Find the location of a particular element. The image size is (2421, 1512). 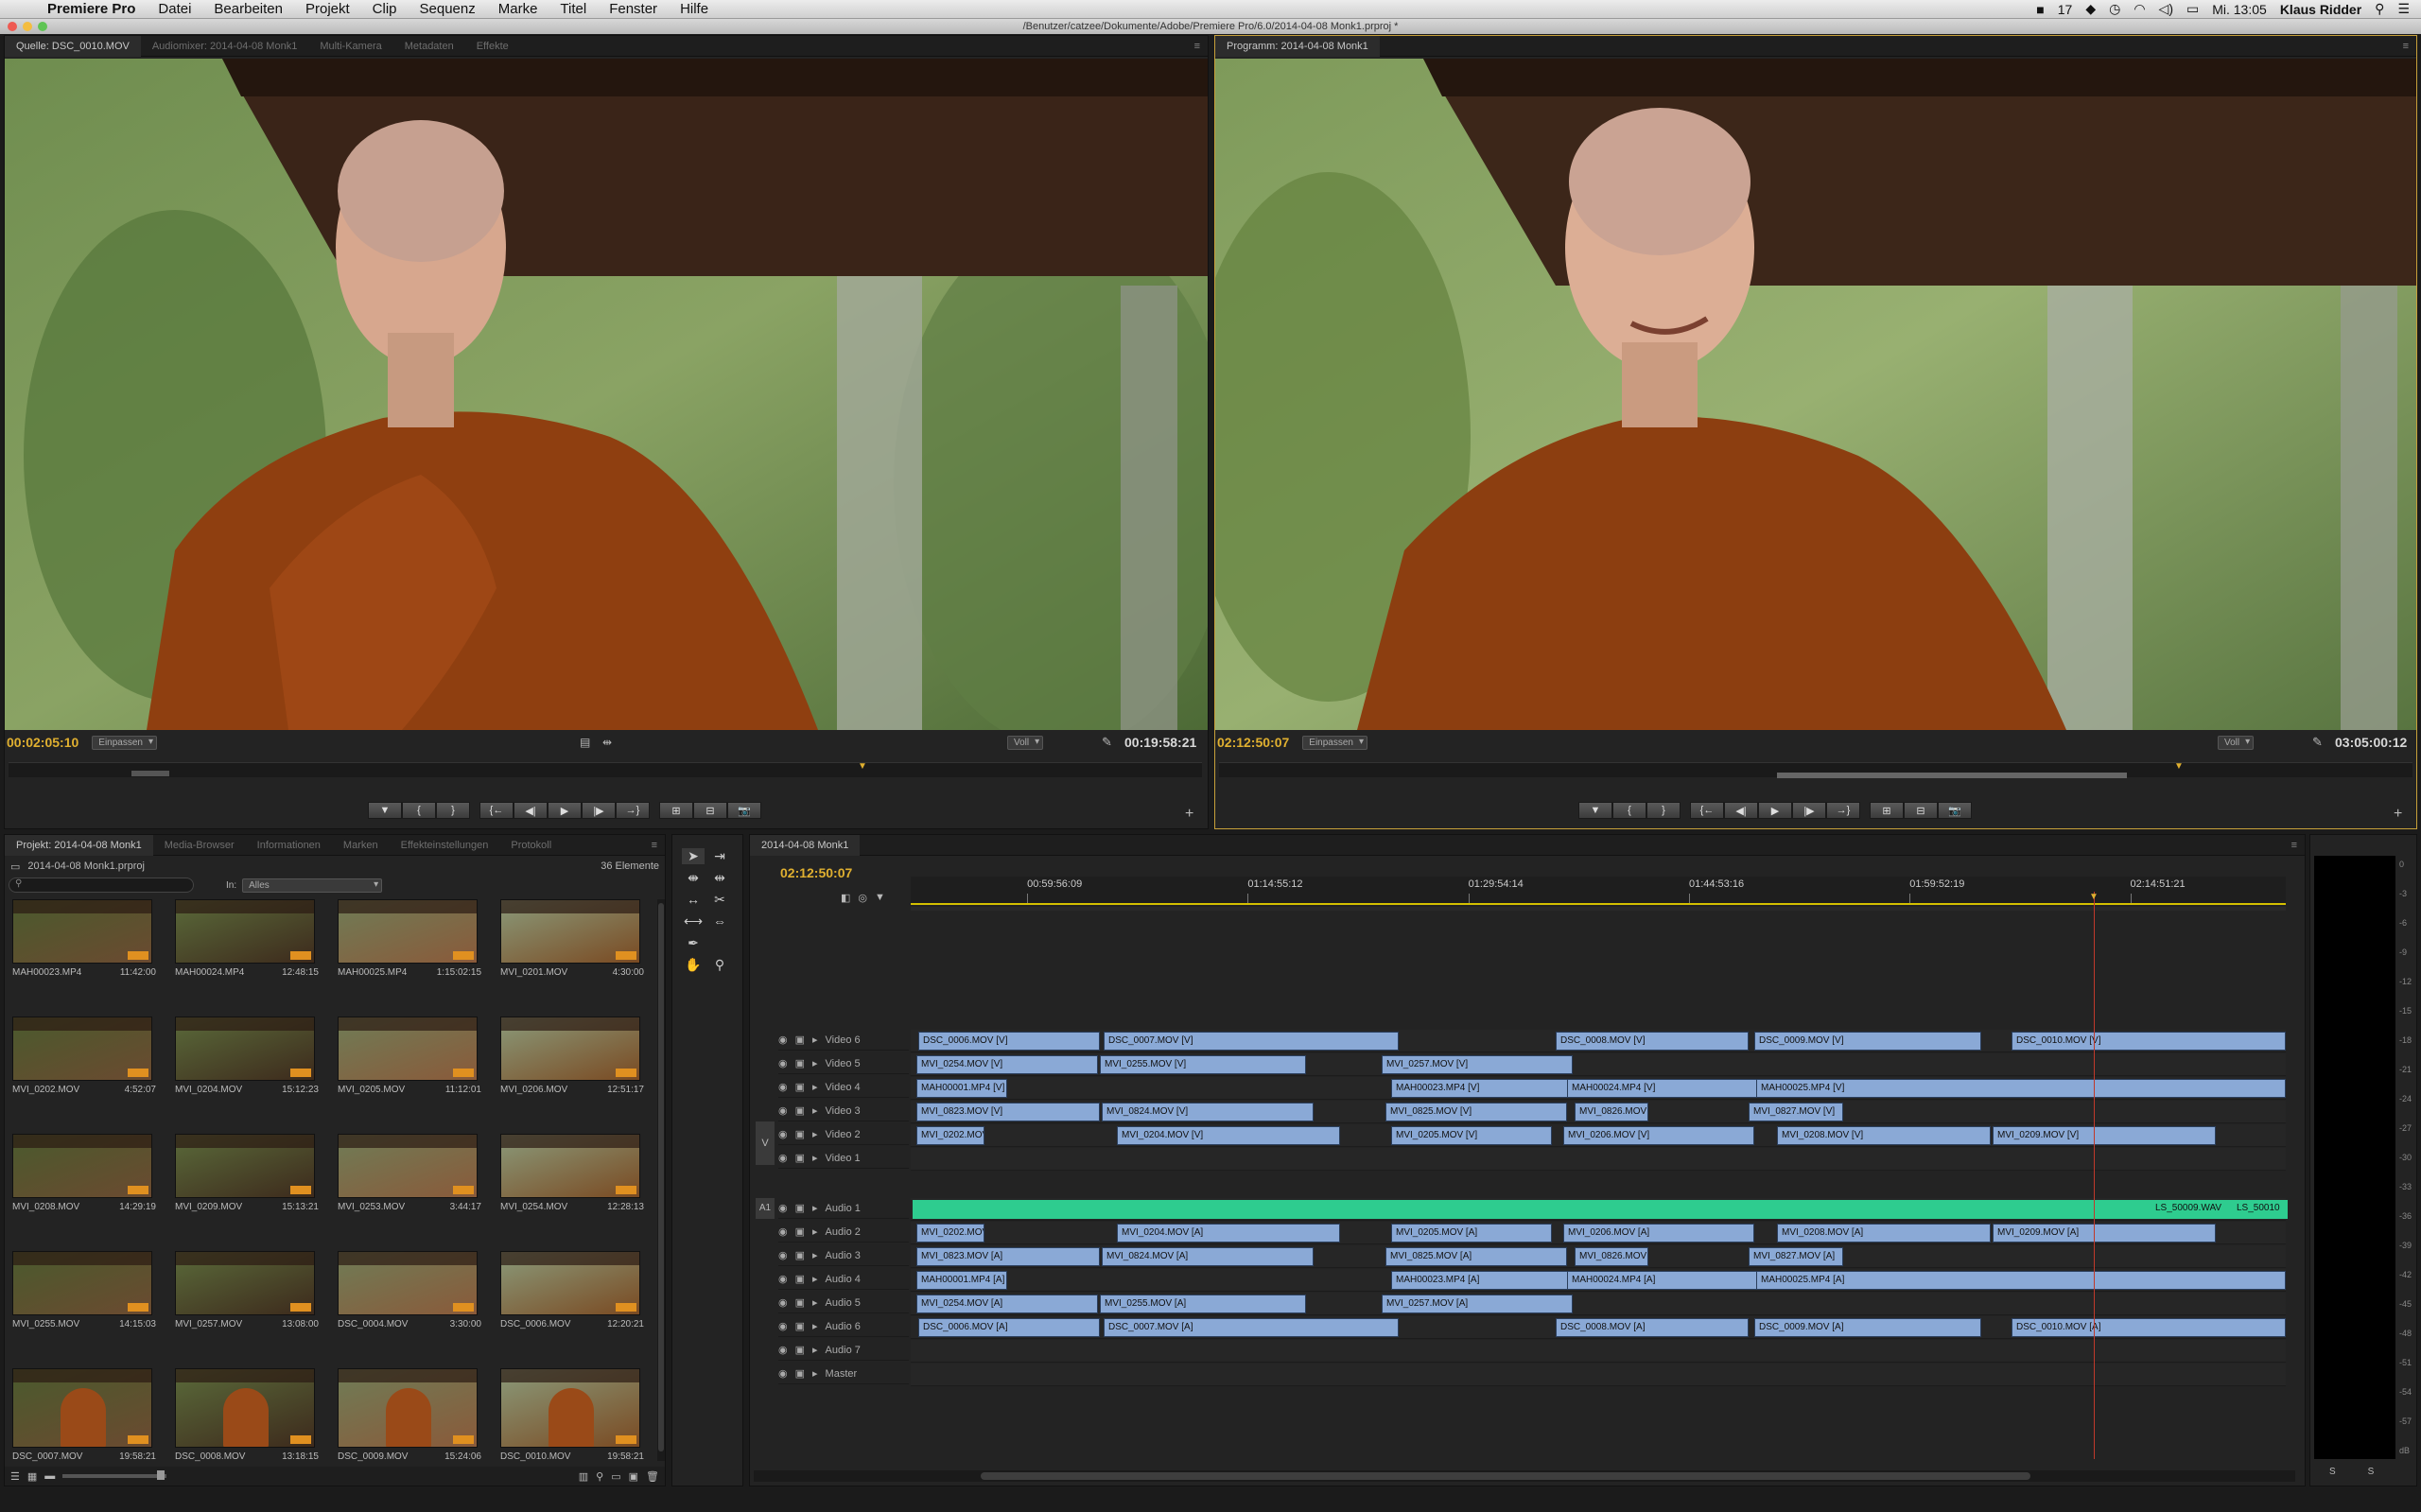

project-clip-item: MVI_0208.MOV 14:29:19 is located at coordinates (84, 1173).